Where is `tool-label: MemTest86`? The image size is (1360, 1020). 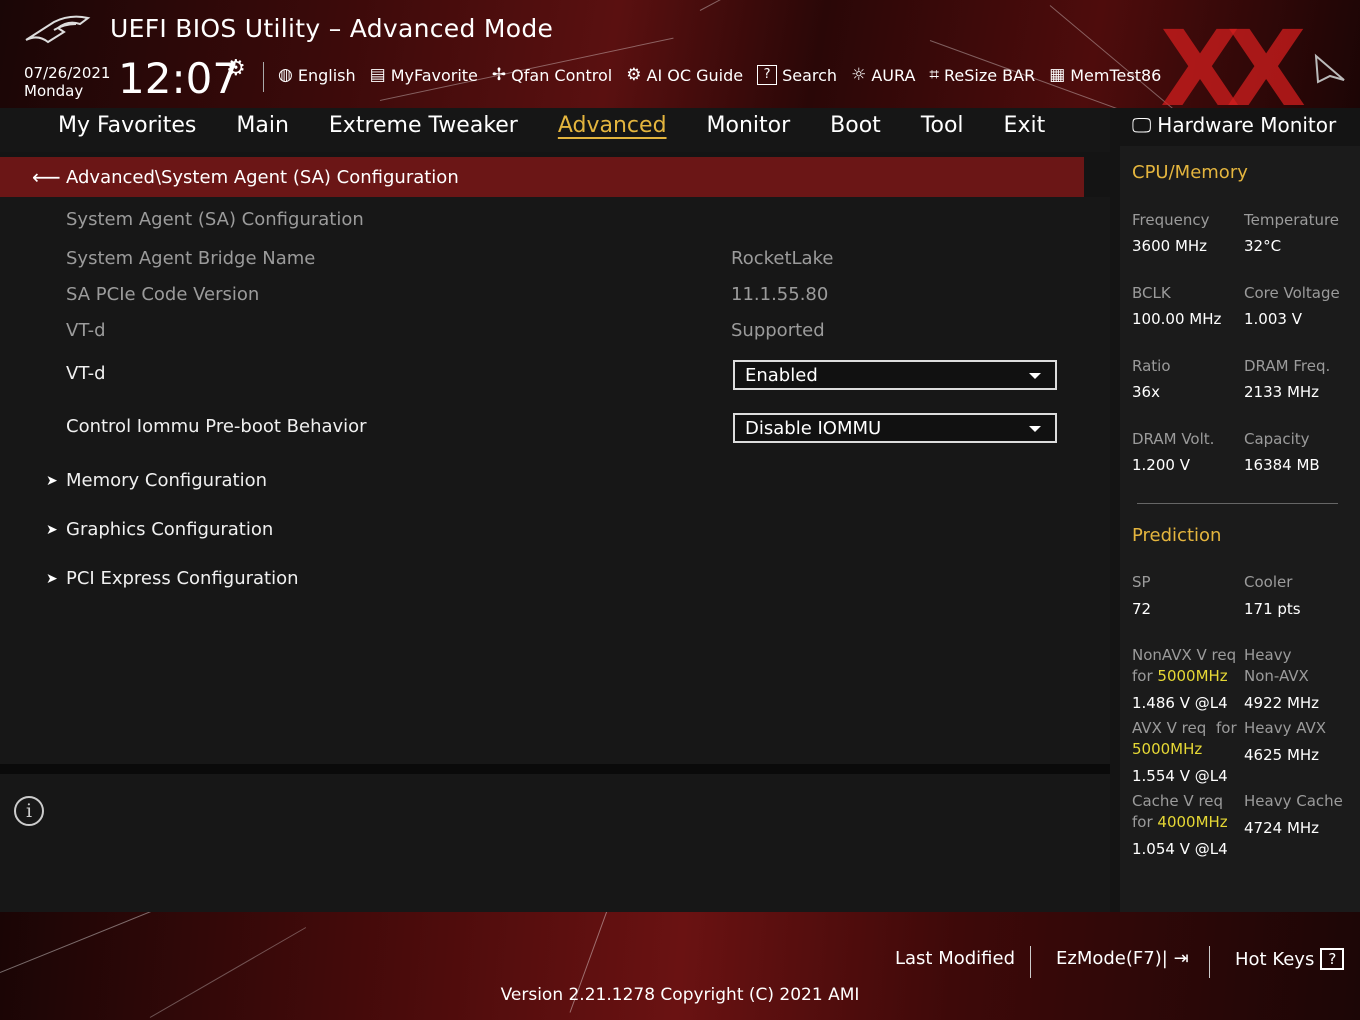 tool-label: MemTest86 is located at coordinates (1116, 75).